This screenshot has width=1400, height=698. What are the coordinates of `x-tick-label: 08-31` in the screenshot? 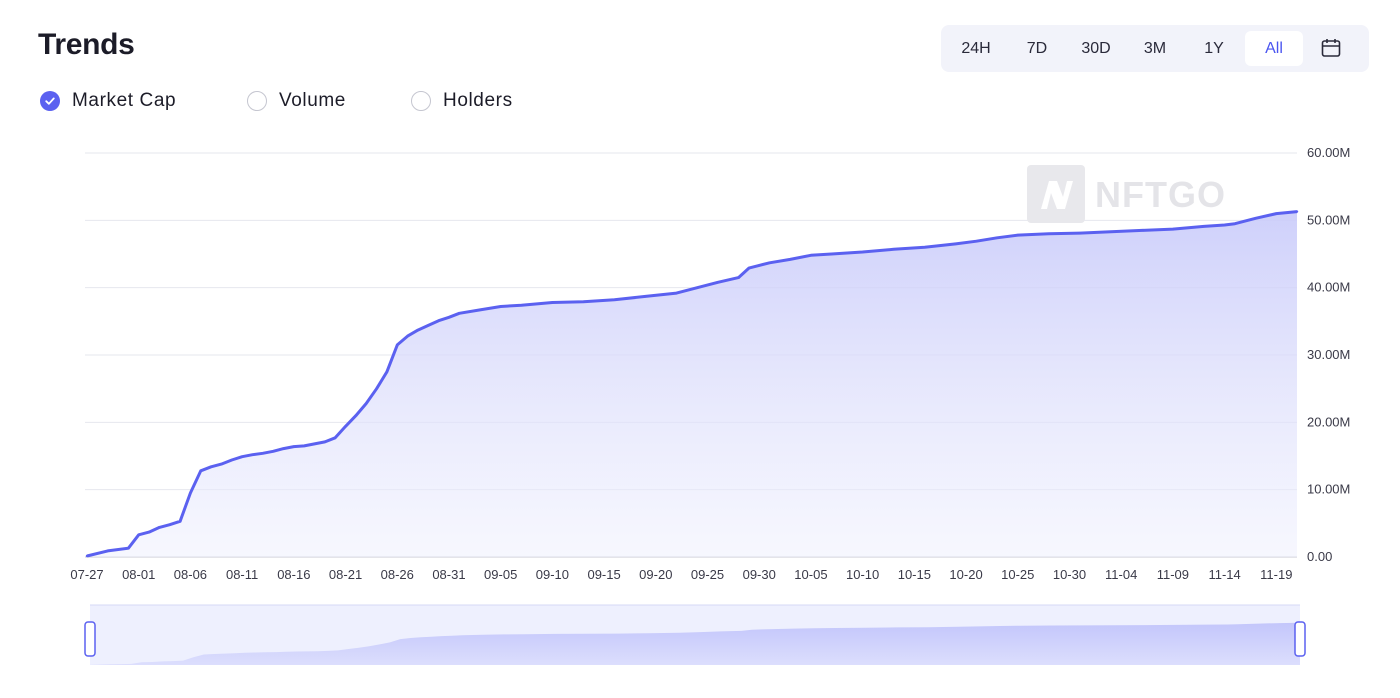 It's located at (448, 574).